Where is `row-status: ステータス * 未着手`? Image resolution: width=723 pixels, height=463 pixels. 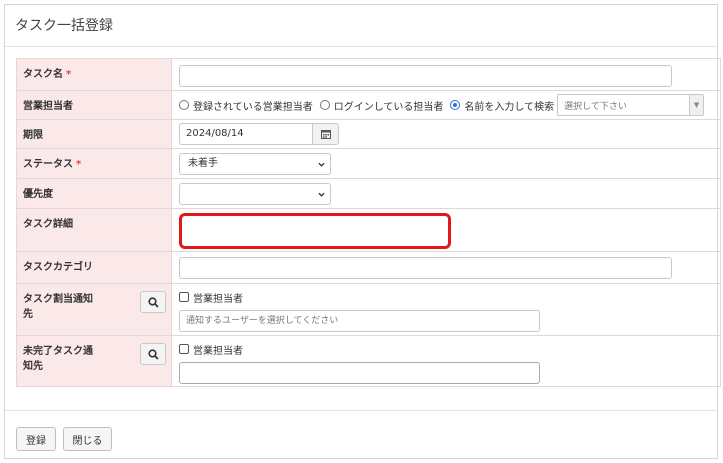
row-status: ステータス * 未着手 is located at coordinates (368, 163).